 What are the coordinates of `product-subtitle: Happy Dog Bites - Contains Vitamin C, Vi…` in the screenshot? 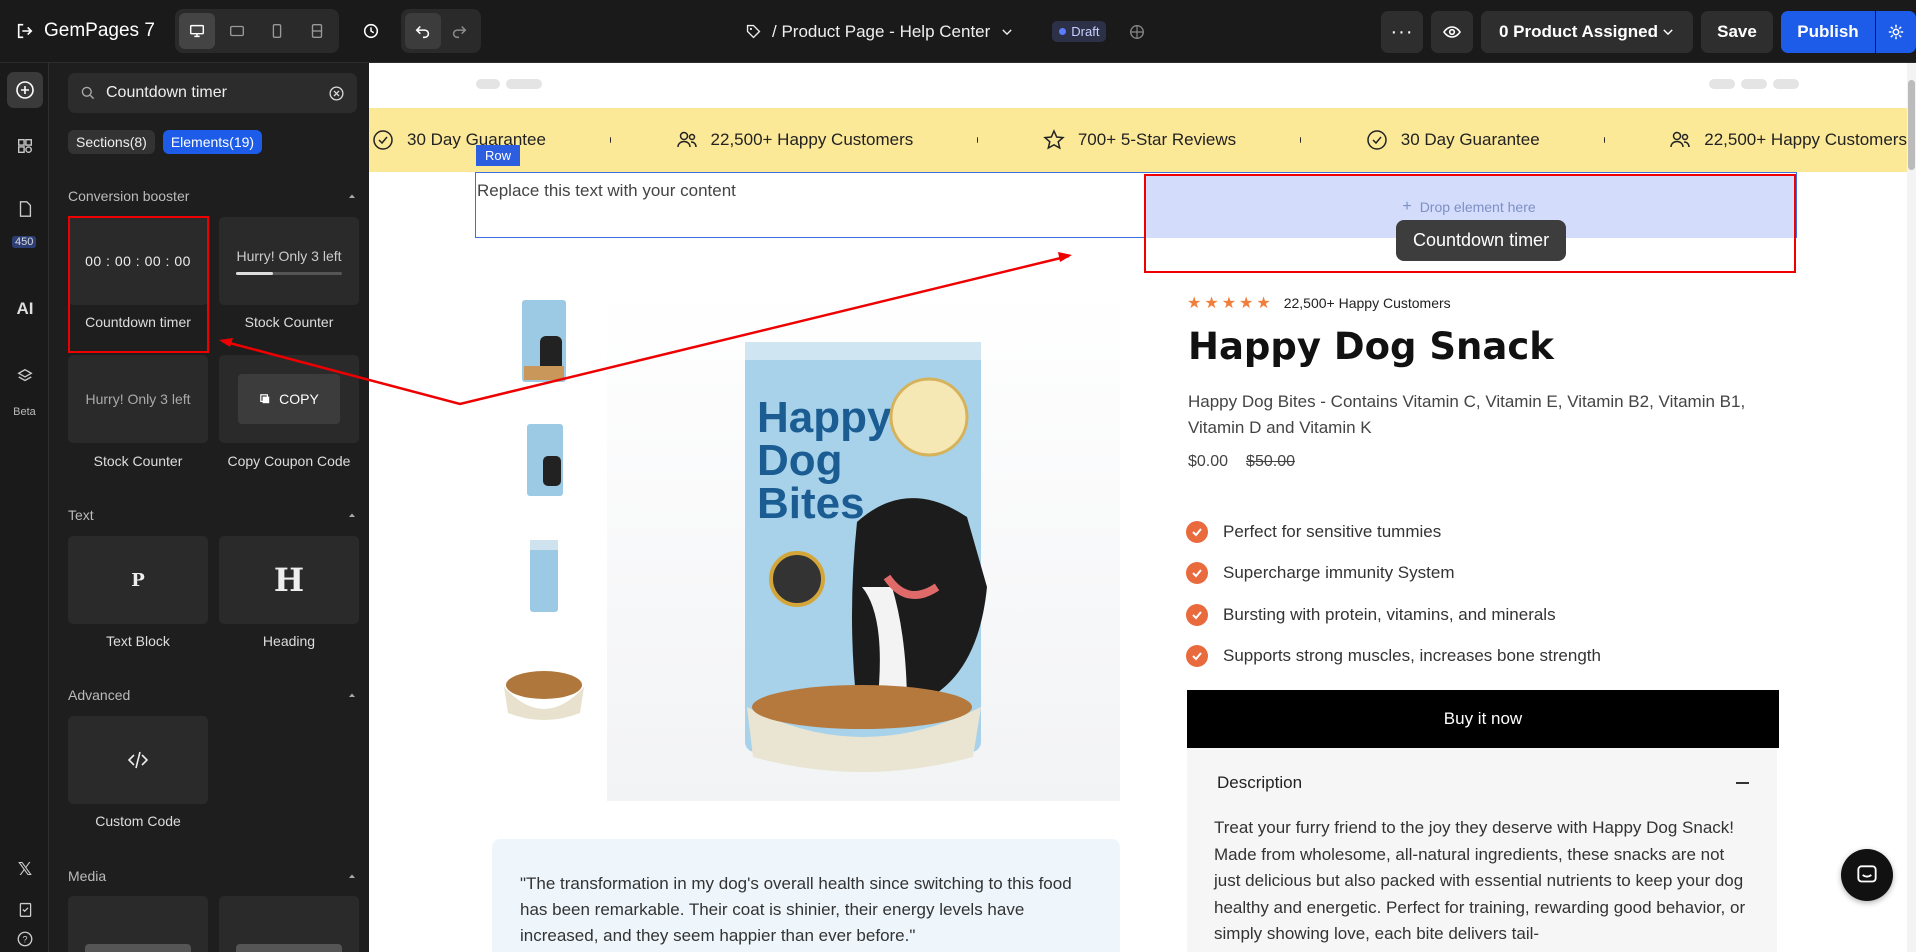 It's located at (1483, 415).